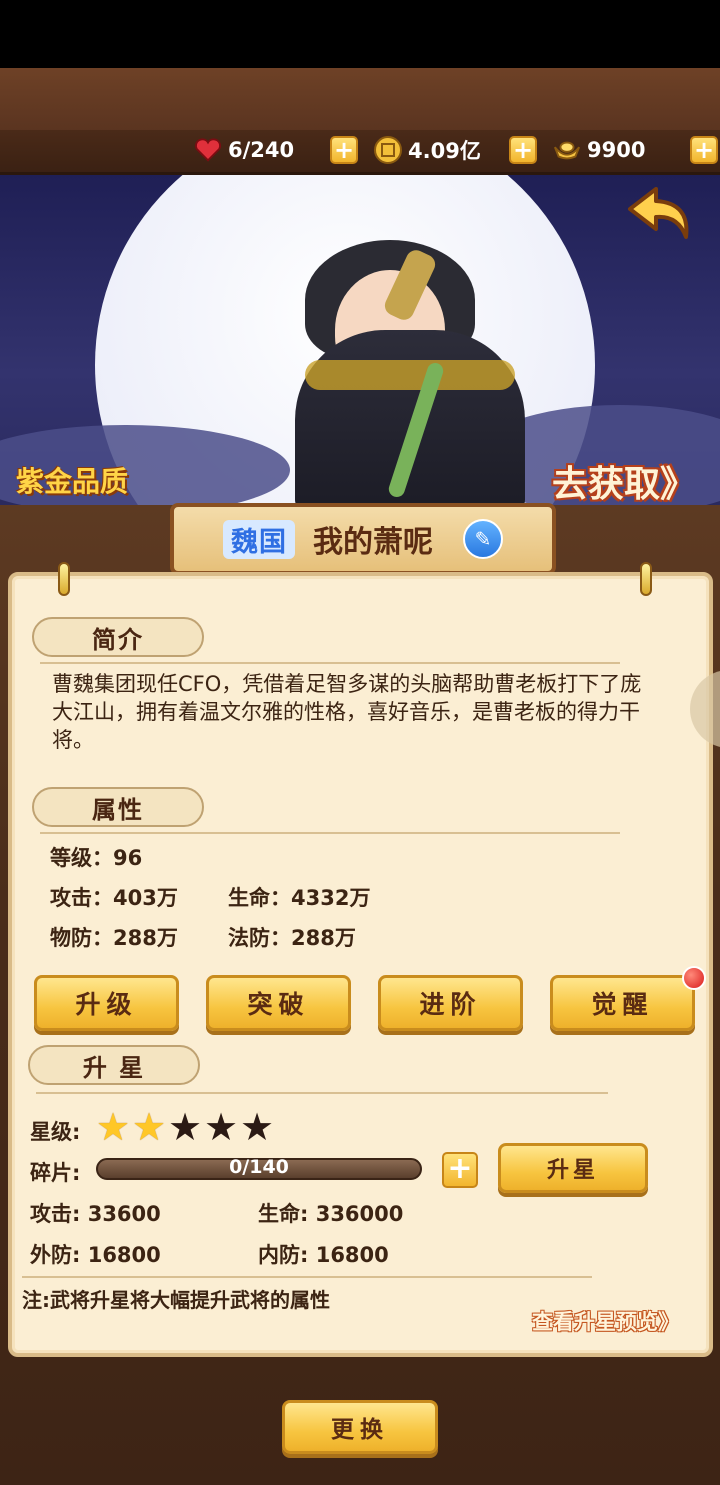 This screenshot has width=720, height=1485. What do you see at coordinates (331, 1214) in the screenshot?
I see `star-hp-stat: 生命: 336000` at bounding box center [331, 1214].